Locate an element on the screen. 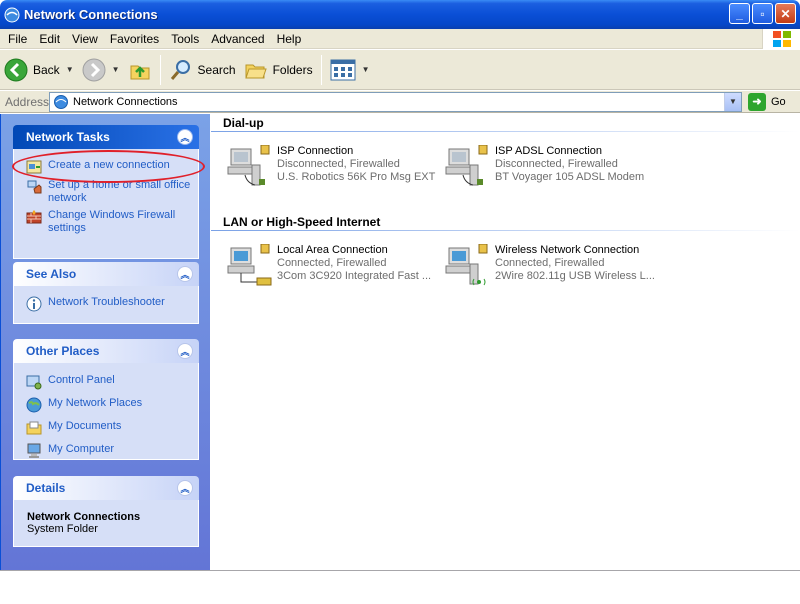 This screenshot has height=604, width=800. see-also-title: See Also is located at coordinates (51, 274).